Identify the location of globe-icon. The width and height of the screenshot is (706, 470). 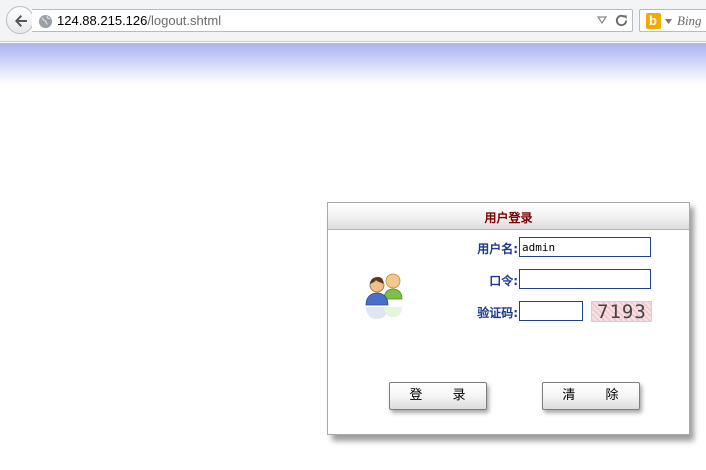
(45, 21).